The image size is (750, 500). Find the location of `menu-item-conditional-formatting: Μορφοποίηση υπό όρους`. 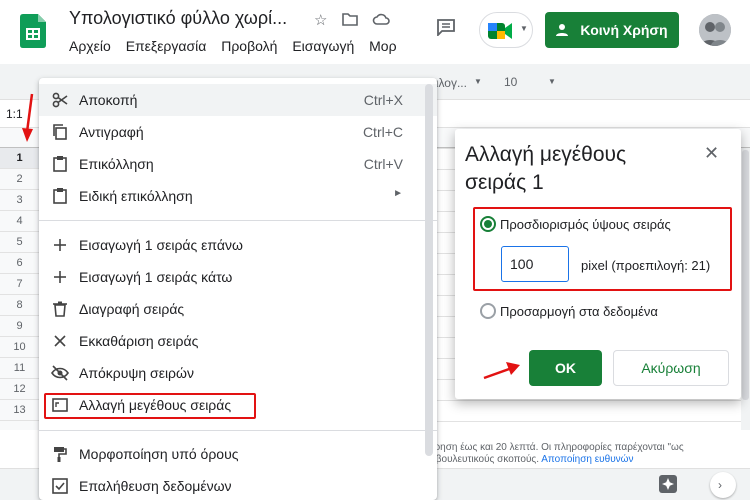

menu-item-conditional-formatting: Μορφοποίηση υπό όρους is located at coordinates (238, 454).